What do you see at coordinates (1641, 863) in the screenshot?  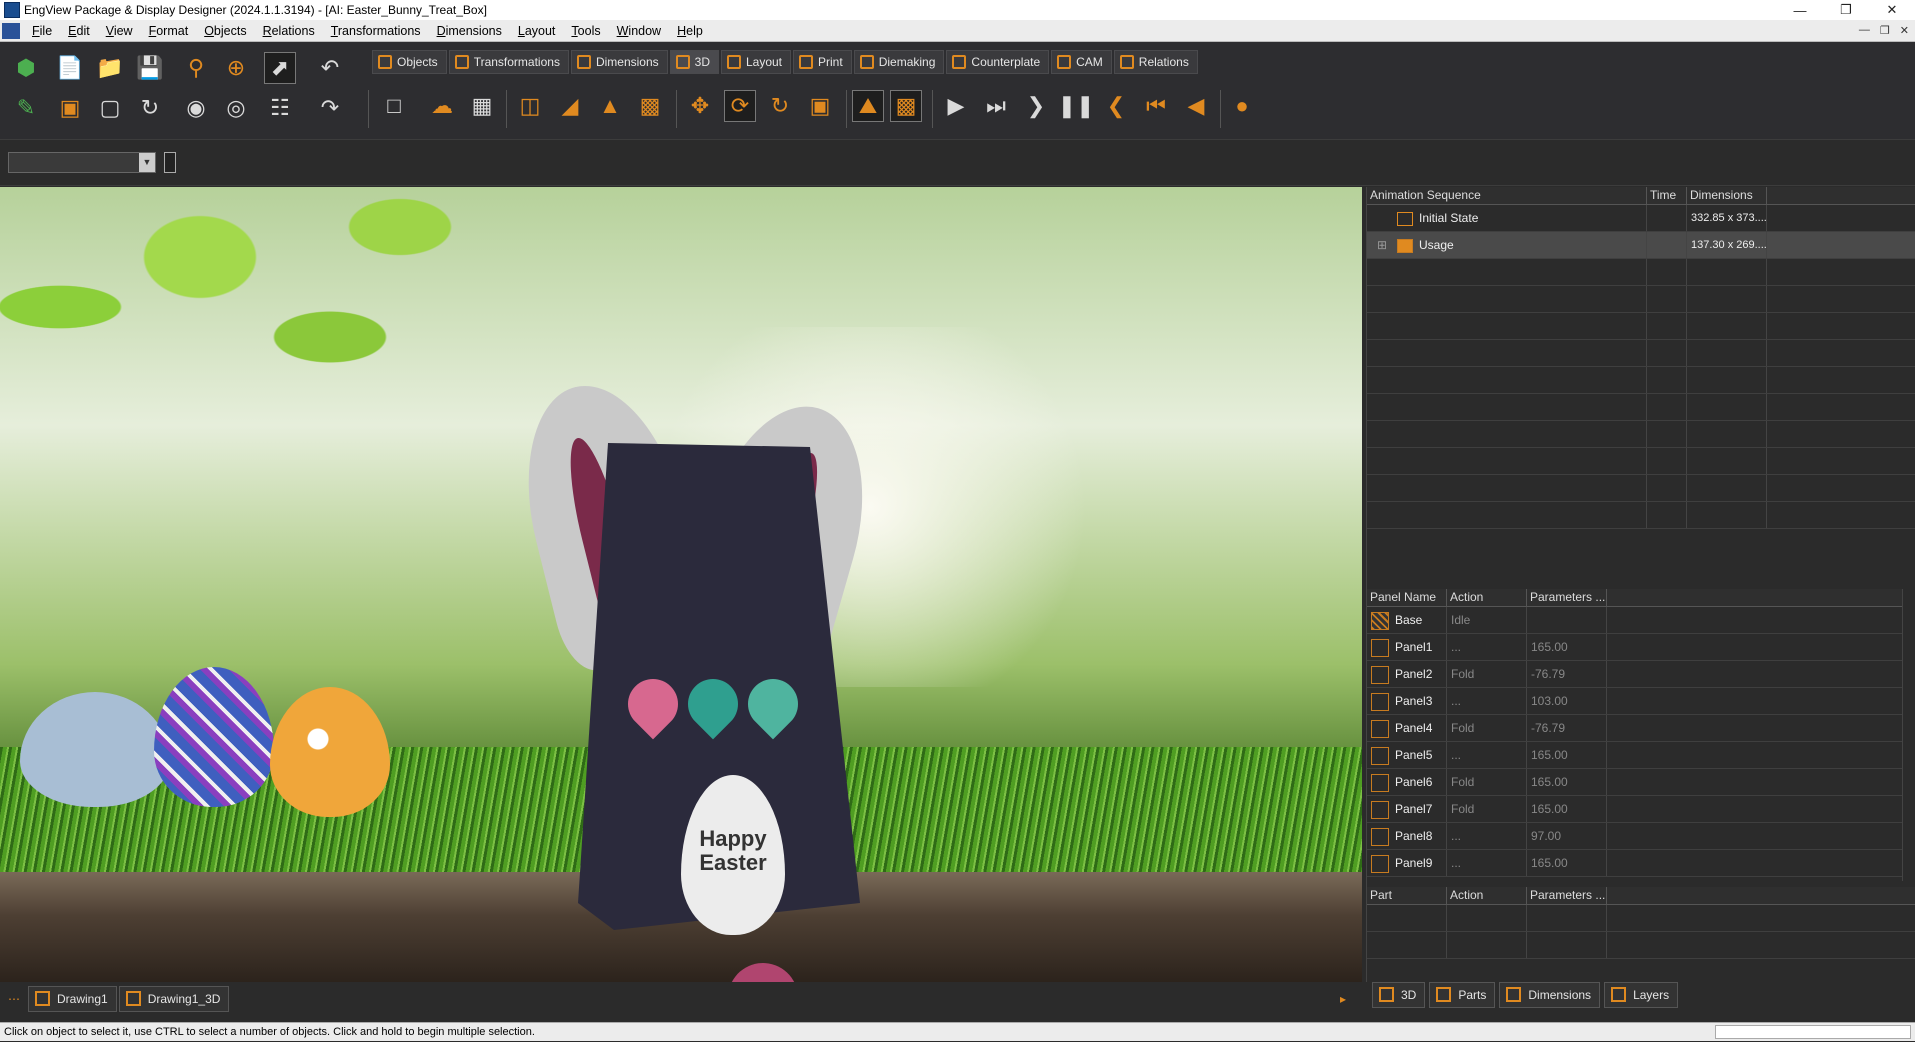 I see `panel-row: Panel9... 165.00` at bounding box center [1641, 863].